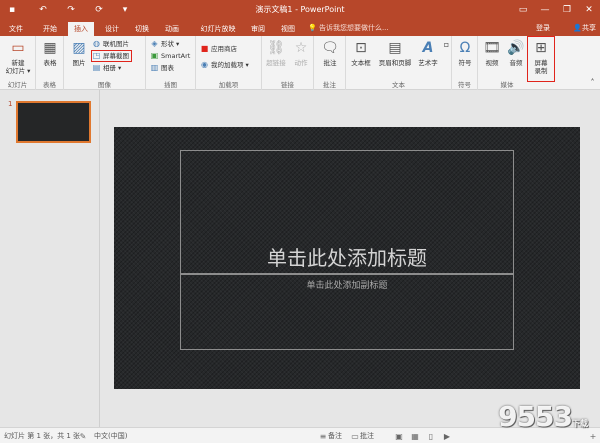 The width and height of the screenshot is (600, 443). Describe the element at coordinates (50, 29) in the screenshot. I see `tab-home: 开始` at that location.